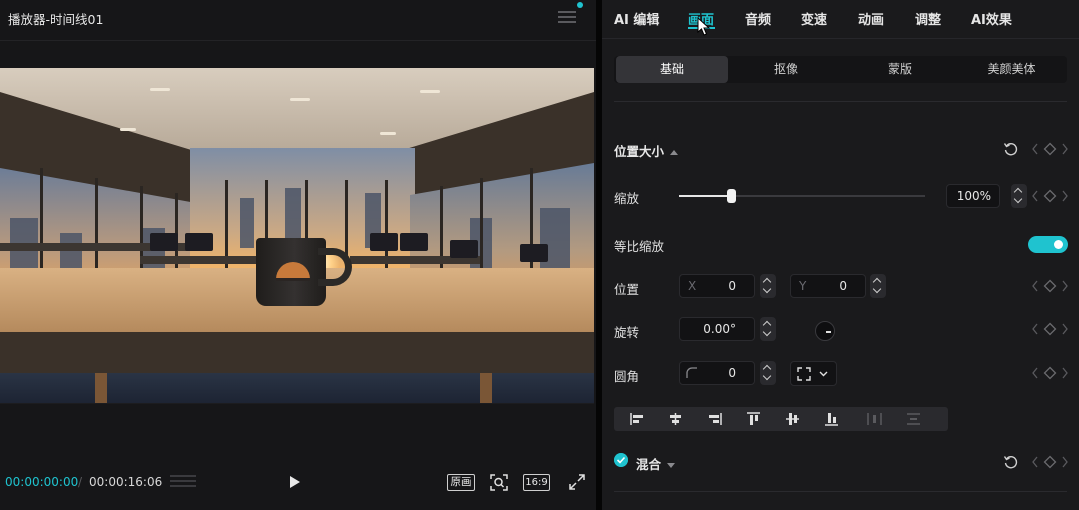  Describe the element at coordinates (639, 246) in the screenshot. I see `uniform-scale-label: 等比缩放` at that location.